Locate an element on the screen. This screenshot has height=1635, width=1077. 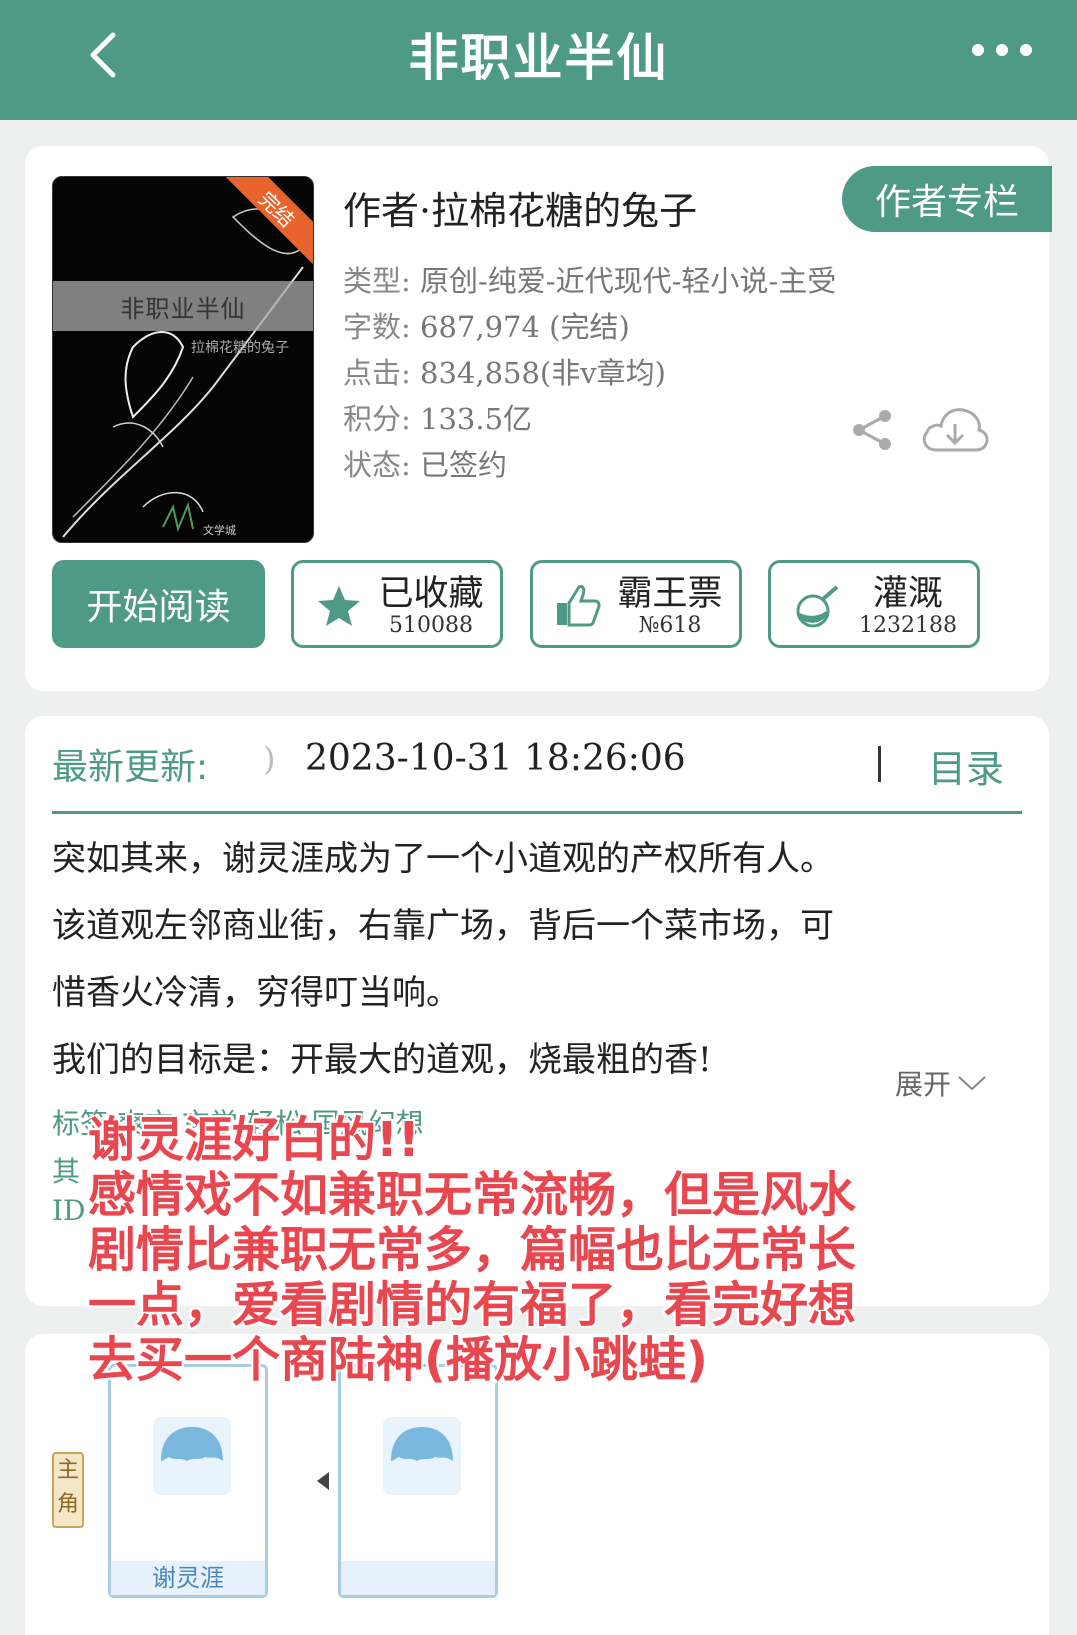
nutrient-count: 1232188 is located at coordinates (908, 625).